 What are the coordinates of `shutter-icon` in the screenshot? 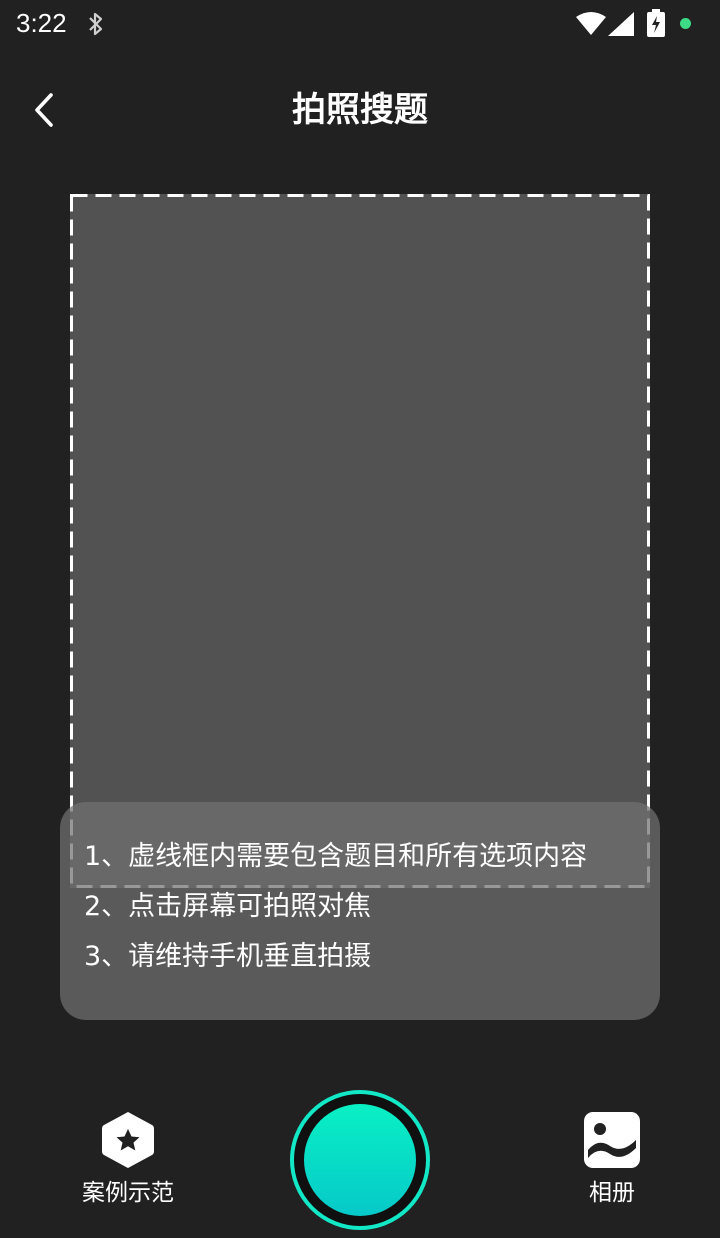 It's located at (360, 1160).